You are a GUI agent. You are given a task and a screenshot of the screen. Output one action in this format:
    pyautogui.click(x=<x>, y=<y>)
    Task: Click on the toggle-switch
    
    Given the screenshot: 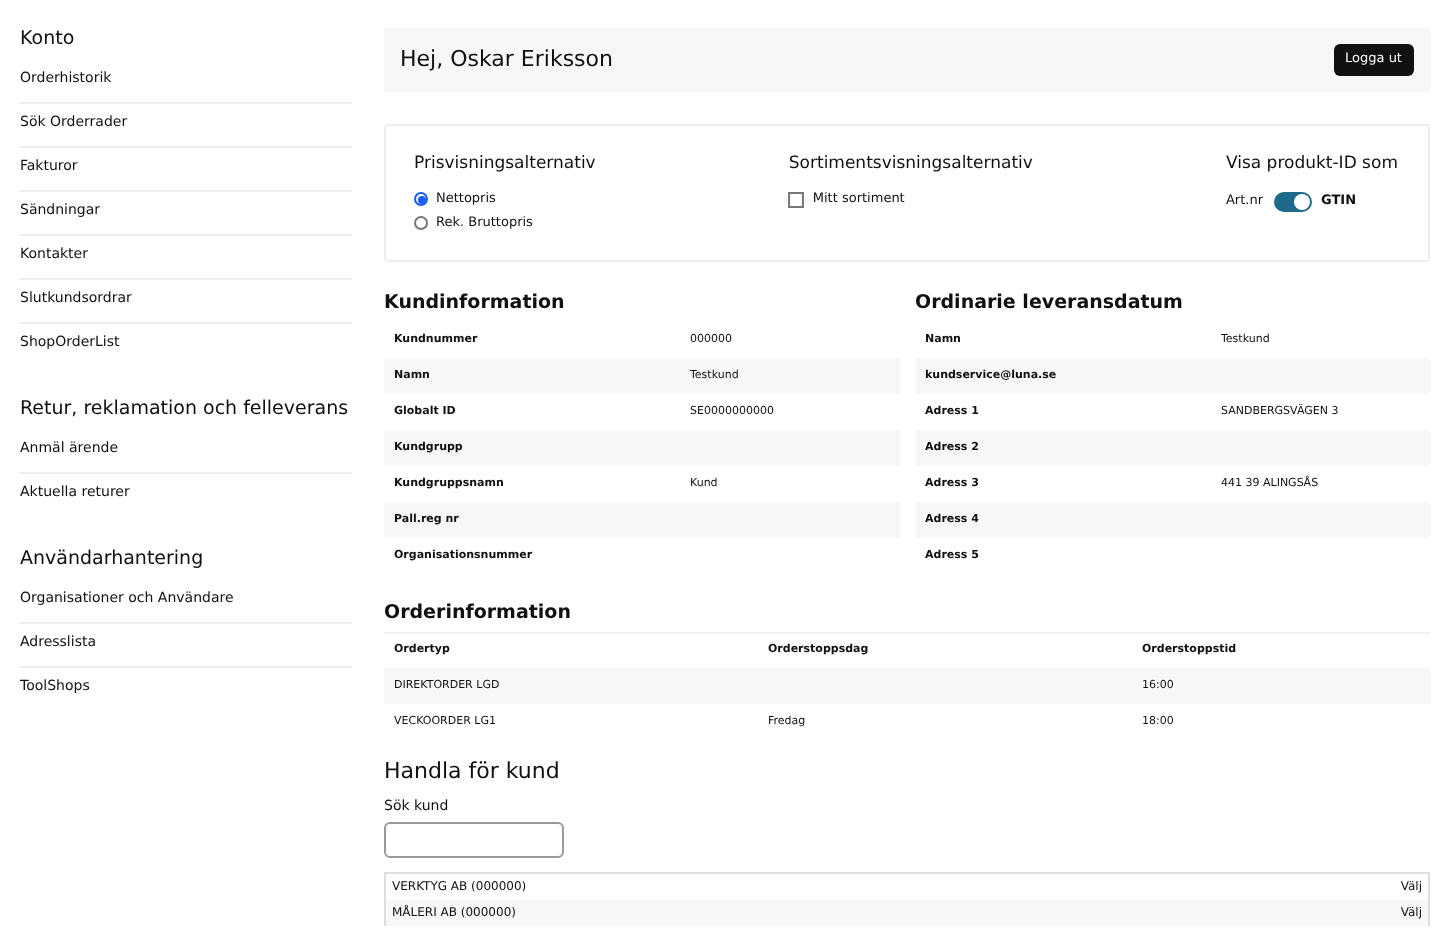 What is the action you would take?
    pyautogui.click(x=1292, y=201)
    